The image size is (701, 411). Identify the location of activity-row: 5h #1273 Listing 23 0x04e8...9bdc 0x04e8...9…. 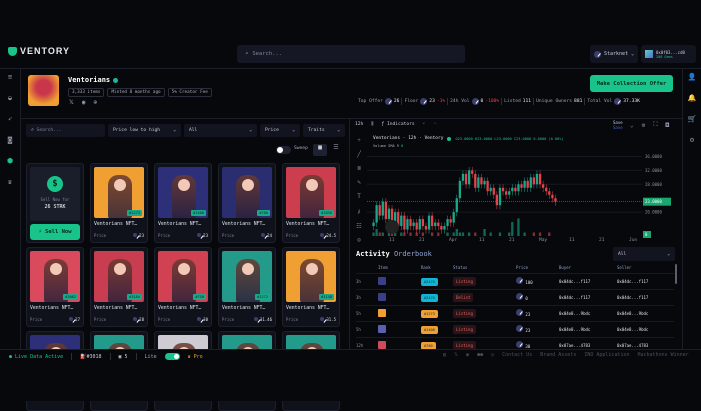
(515, 312).